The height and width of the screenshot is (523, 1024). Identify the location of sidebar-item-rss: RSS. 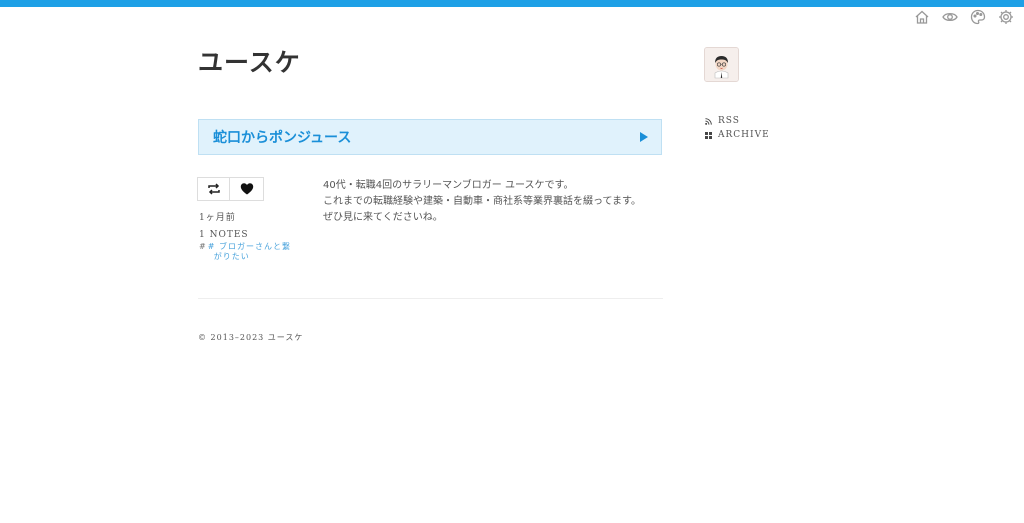
(737, 121).